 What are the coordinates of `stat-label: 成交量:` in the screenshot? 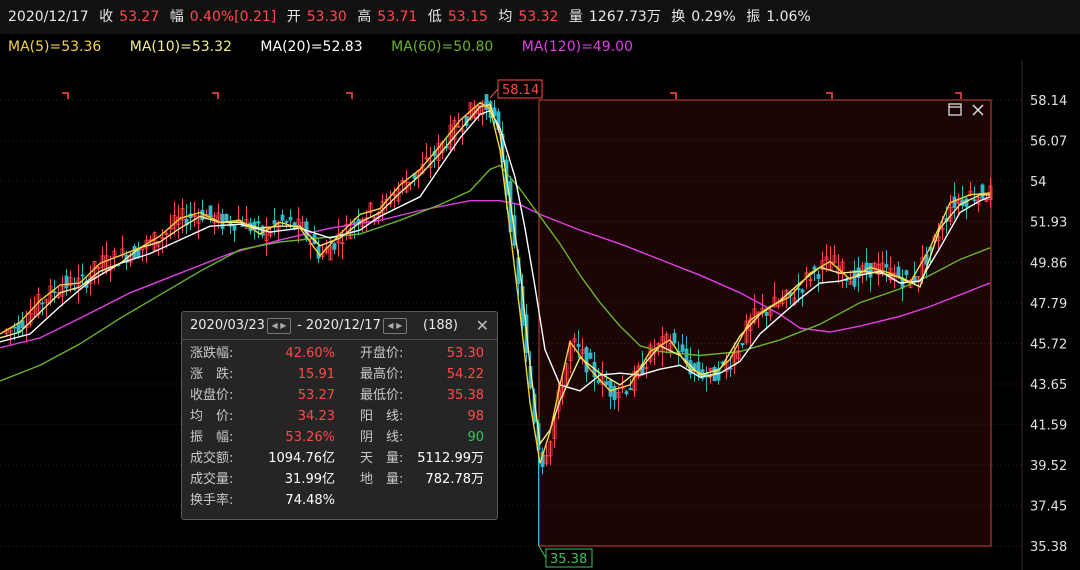 It's located at (212, 479).